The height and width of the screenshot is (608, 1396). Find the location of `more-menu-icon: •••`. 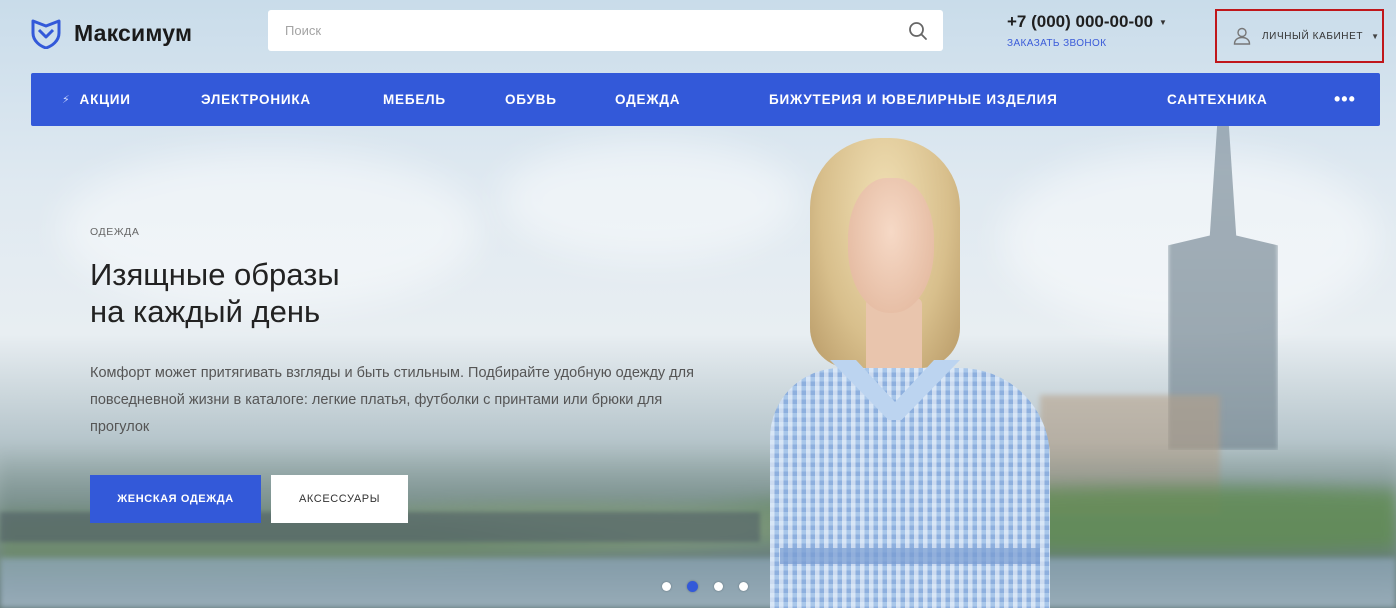

more-menu-icon: ••• is located at coordinates (1345, 99).